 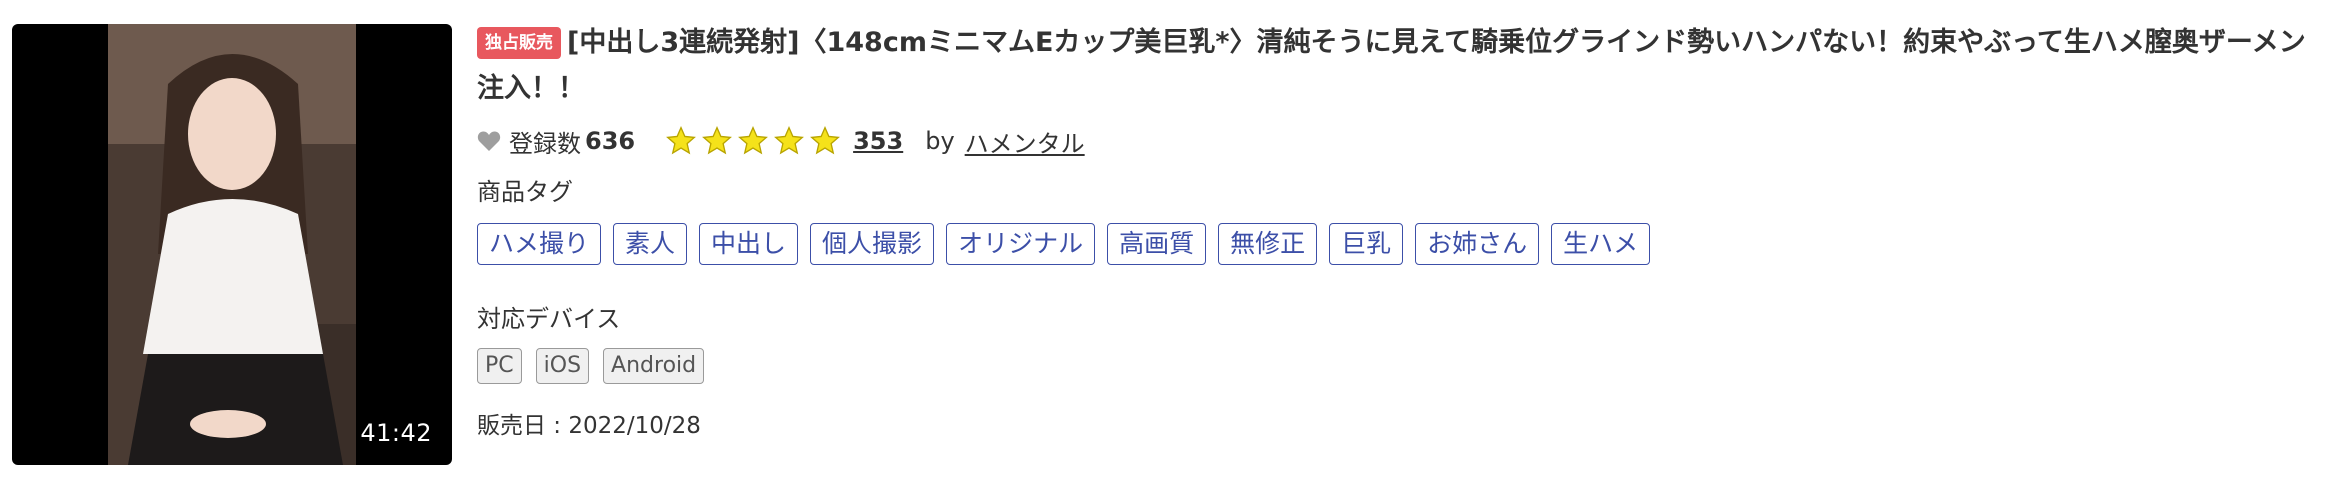 What do you see at coordinates (872, 244) in the screenshot?
I see `tag-kojin-satsuei: 個人撮影` at bounding box center [872, 244].